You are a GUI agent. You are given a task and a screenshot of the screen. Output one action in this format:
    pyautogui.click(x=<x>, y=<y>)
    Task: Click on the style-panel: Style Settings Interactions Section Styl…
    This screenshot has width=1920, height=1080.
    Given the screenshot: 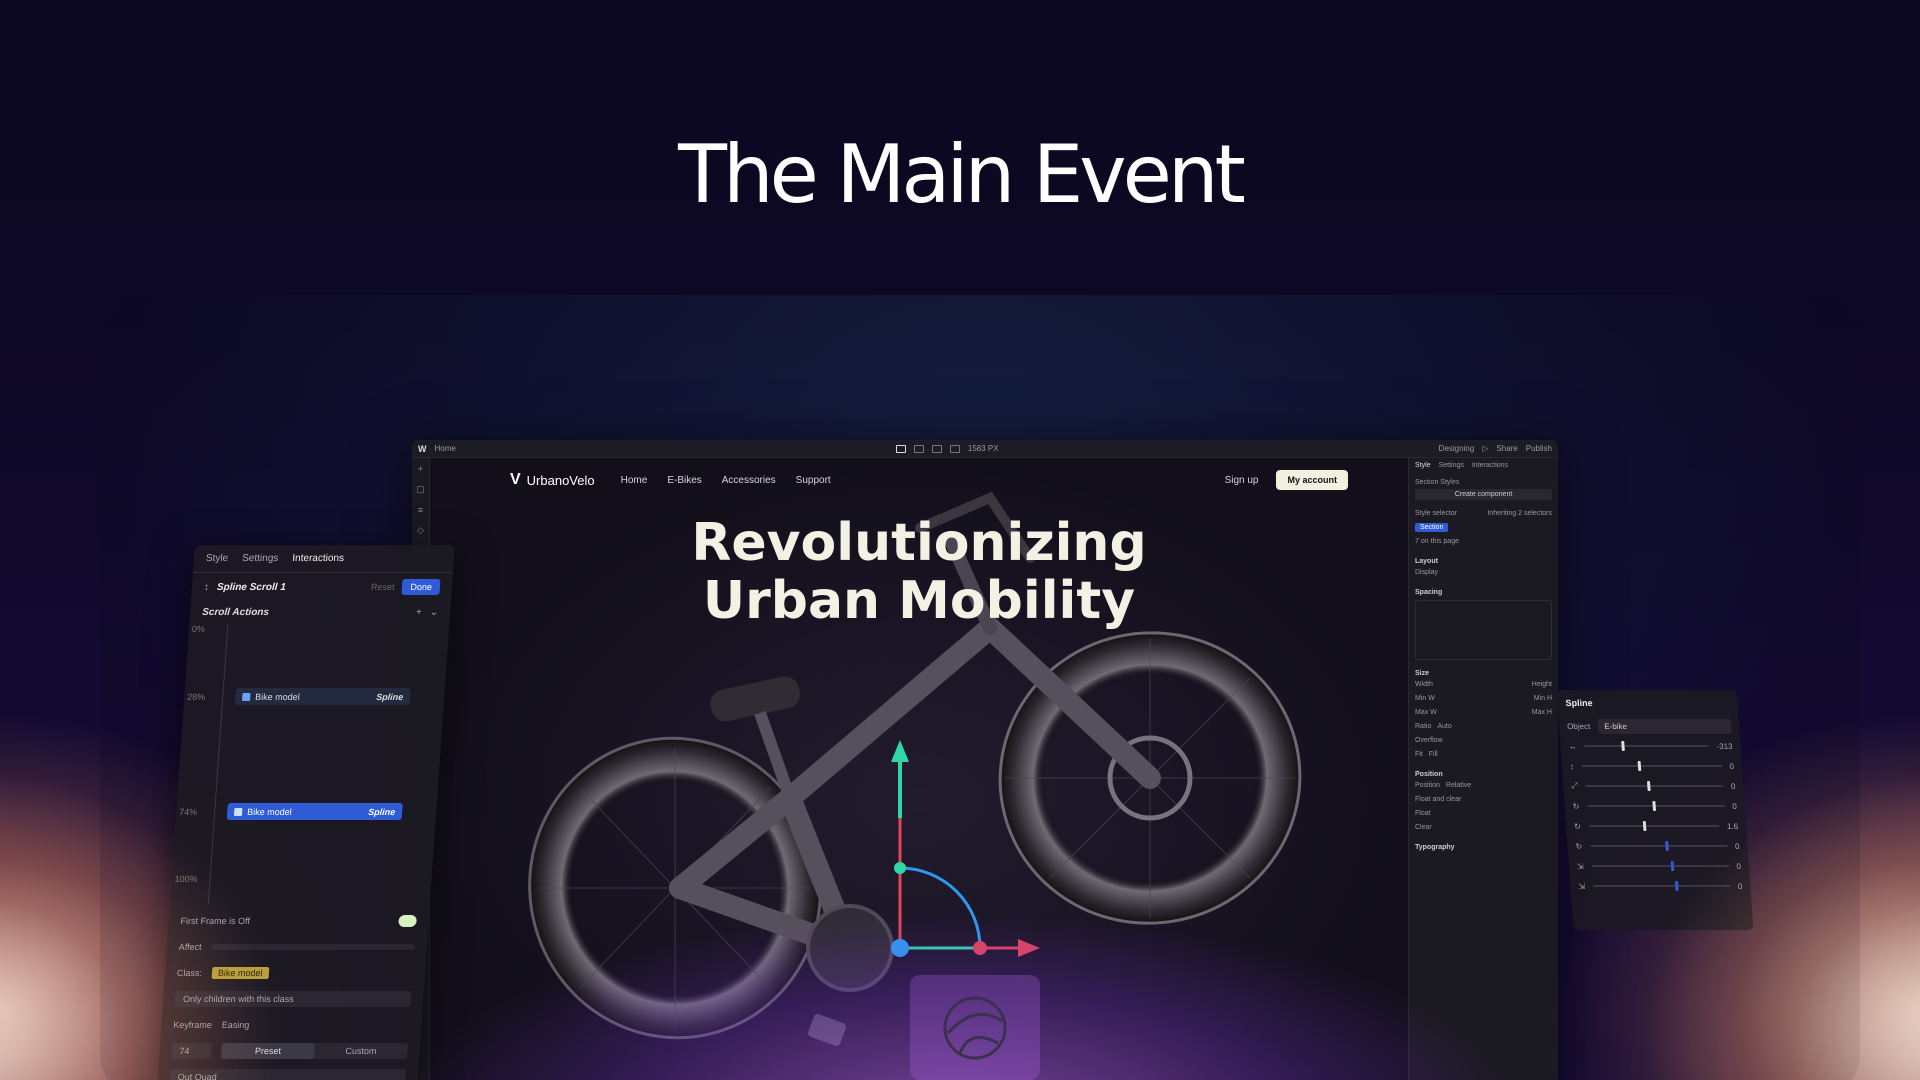 What is the action you would take?
    pyautogui.click(x=1483, y=769)
    